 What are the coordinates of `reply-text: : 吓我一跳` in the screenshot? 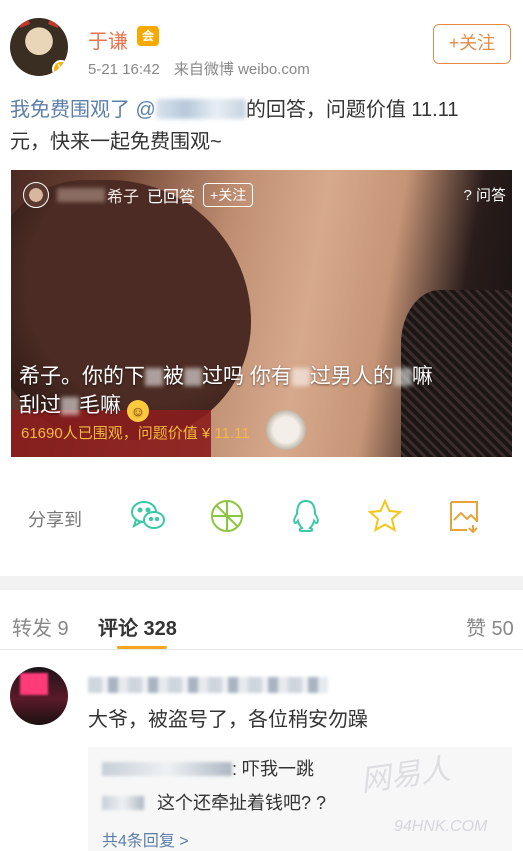 It's located at (273, 769).